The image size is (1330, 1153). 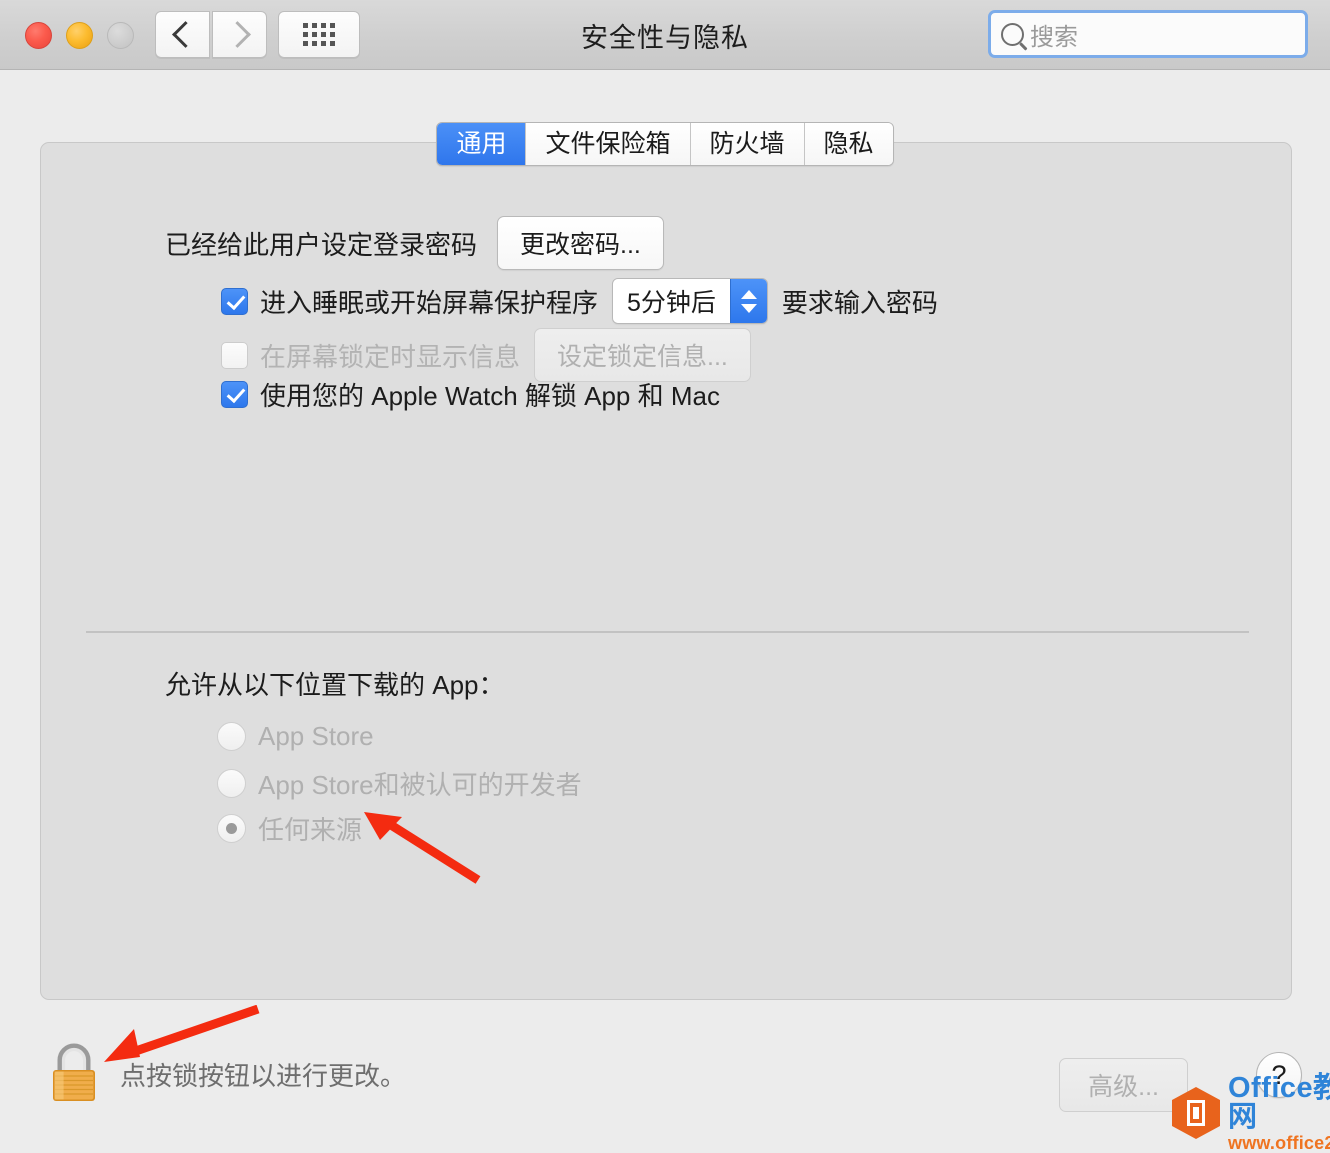 What do you see at coordinates (667, 632) in the screenshot?
I see `section-divider` at bounding box center [667, 632].